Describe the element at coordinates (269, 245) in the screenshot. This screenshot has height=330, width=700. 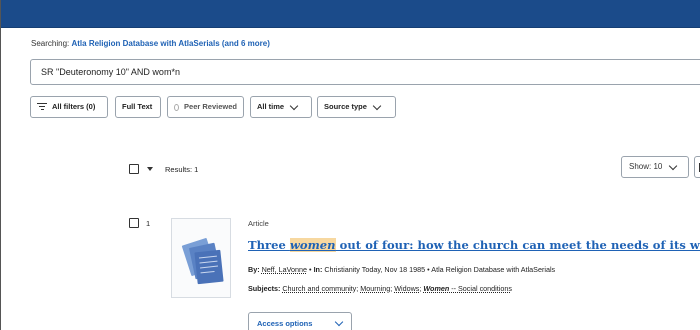
I see `title-part: Three` at that location.